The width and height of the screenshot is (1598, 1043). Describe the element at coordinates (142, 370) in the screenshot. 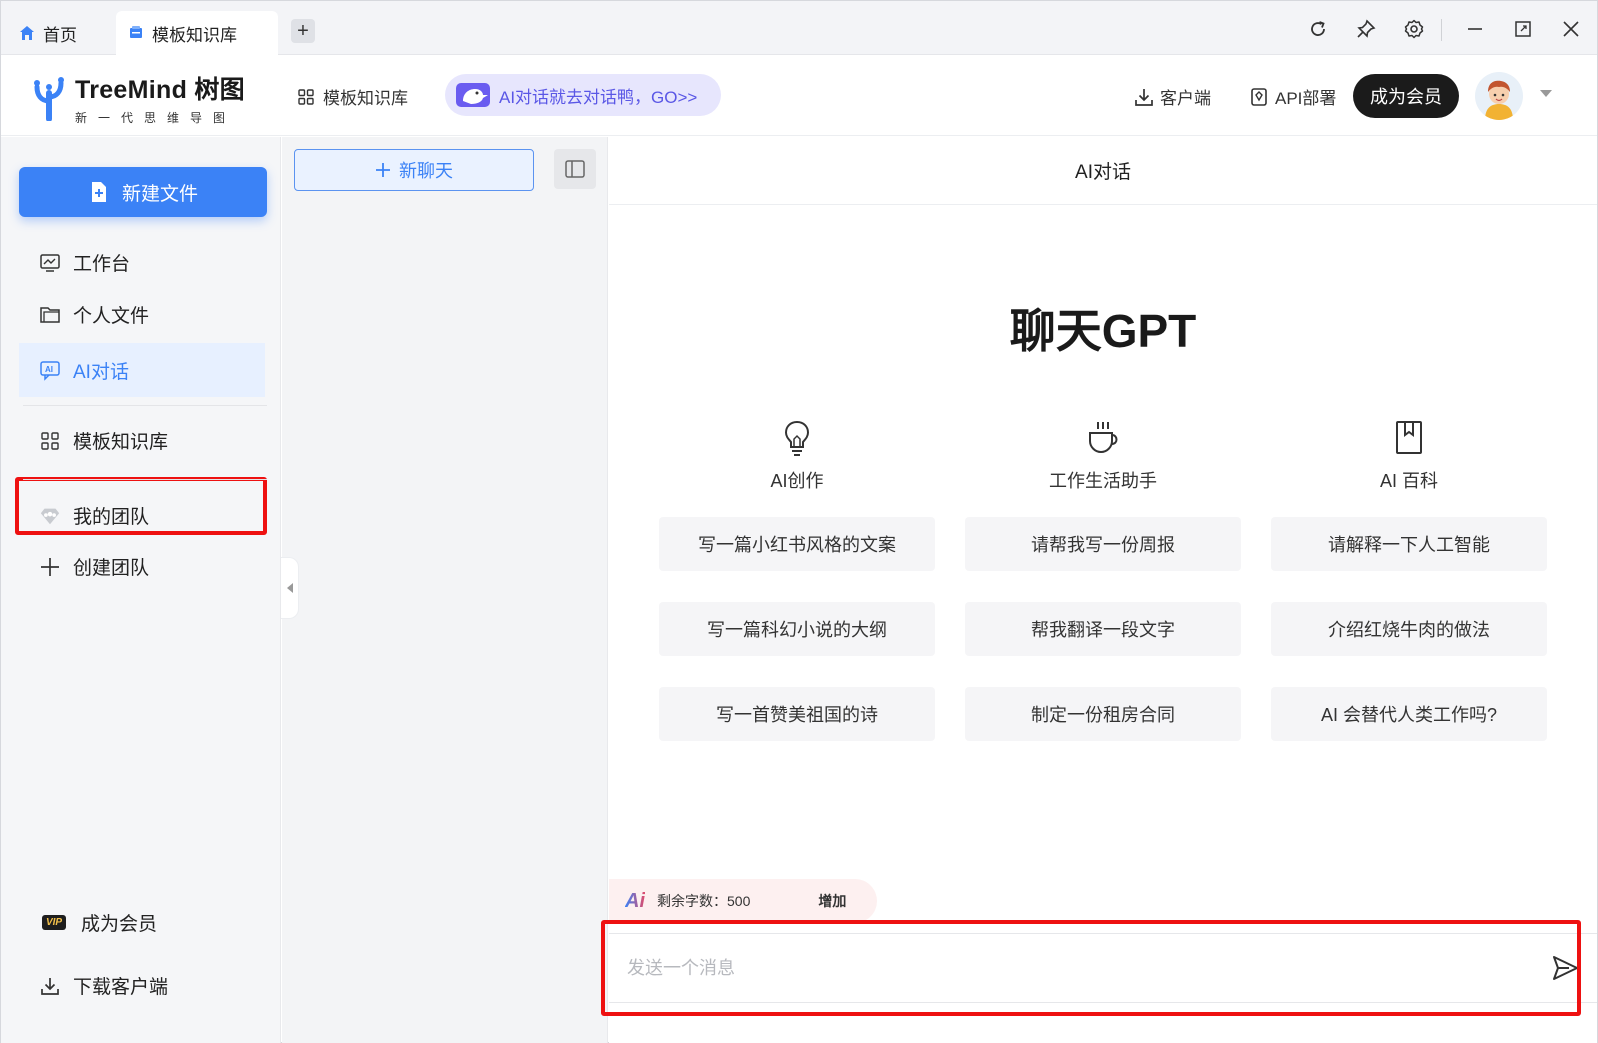

I see `sidebar-item-ai-chat: AI AI对话` at that location.